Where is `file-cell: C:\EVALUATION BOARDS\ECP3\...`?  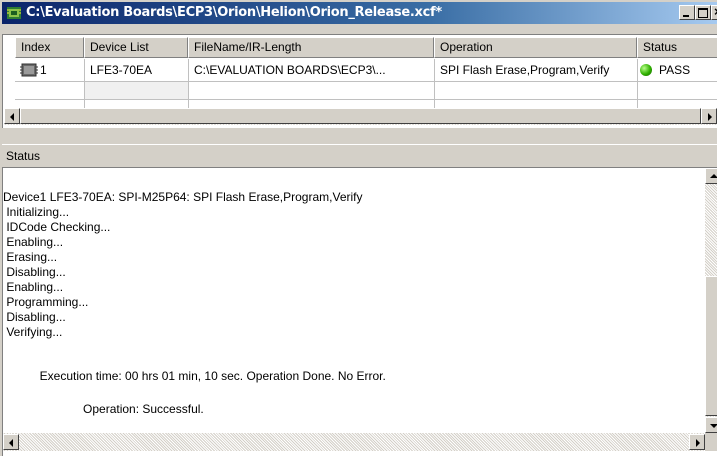
file-cell: C:\EVALUATION BOARDS\ECP3\... is located at coordinates (311, 70).